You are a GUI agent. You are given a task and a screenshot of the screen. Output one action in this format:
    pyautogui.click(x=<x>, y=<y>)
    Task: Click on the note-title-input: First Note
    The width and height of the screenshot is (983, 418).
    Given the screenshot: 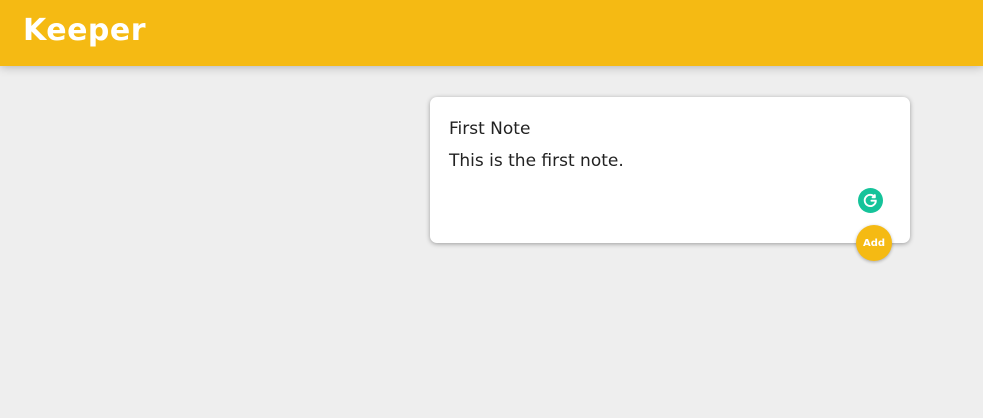 What is the action you would take?
    pyautogui.click(x=669, y=129)
    